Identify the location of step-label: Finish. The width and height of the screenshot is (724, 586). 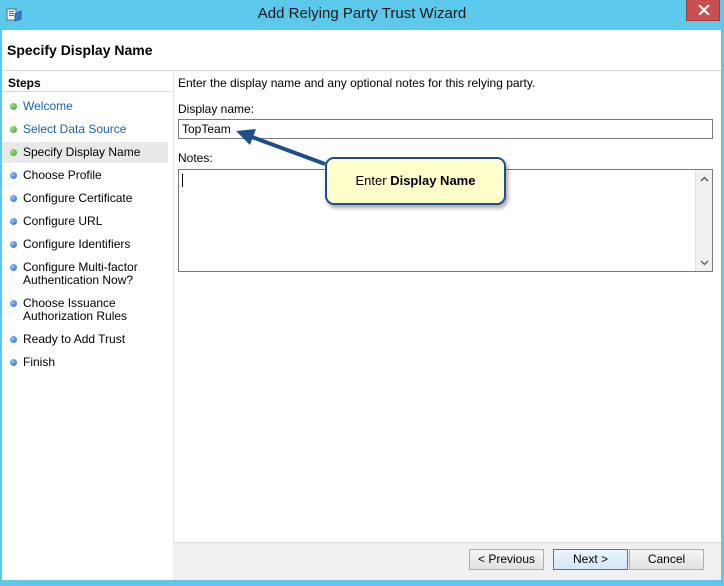
(39, 362).